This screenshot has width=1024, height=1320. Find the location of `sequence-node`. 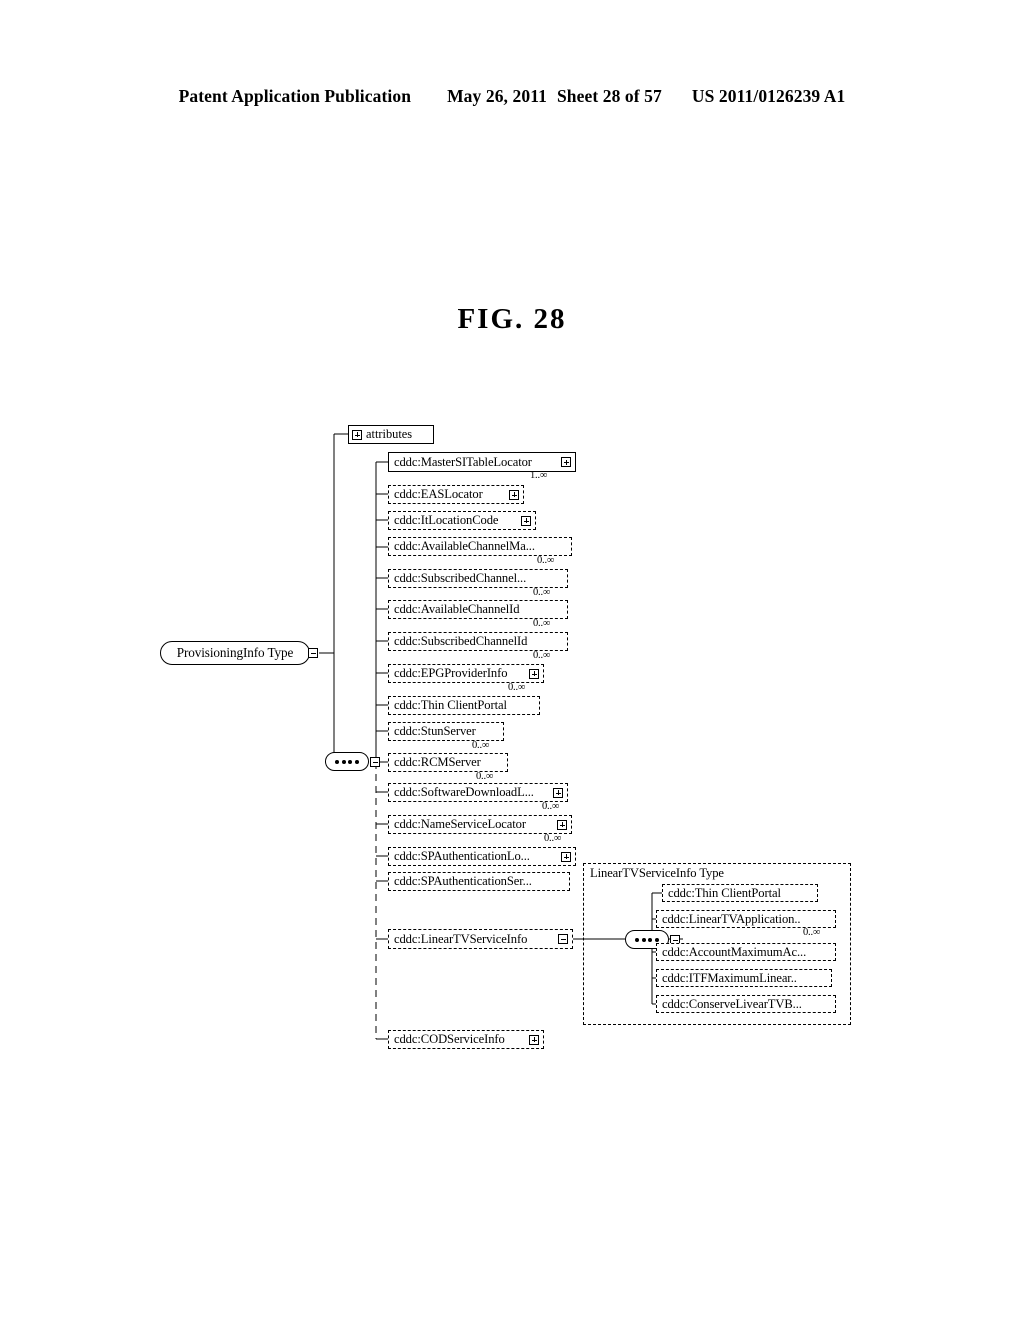

sequence-node is located at coordinates (352, 761).